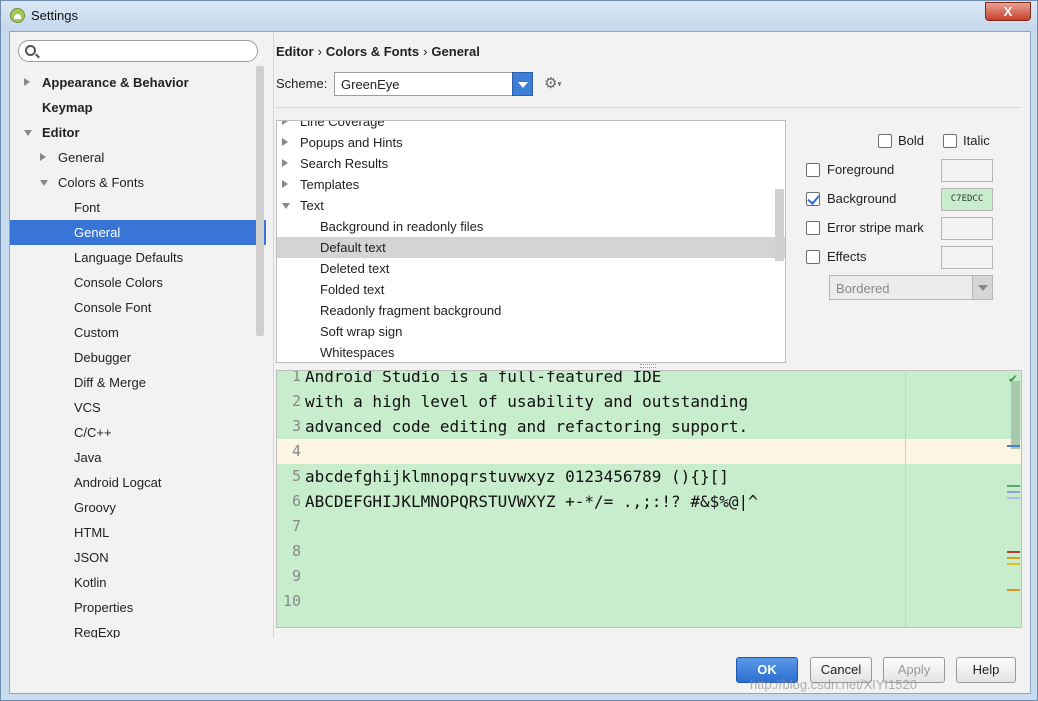  What do you see at coordinates (813, 228) in the screenshot?
I see `error-stripe-checkbox` at bounding box center [813, 228].